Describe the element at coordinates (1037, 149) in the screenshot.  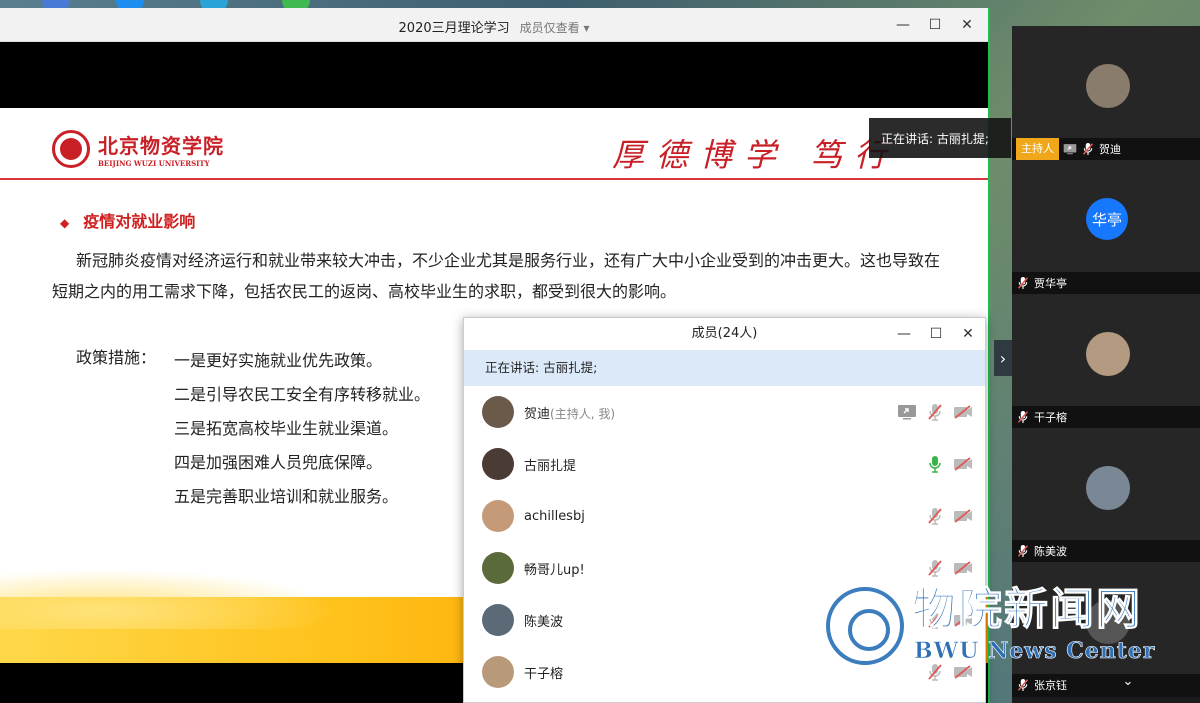
I see `host-badge: 主持人` at that location.